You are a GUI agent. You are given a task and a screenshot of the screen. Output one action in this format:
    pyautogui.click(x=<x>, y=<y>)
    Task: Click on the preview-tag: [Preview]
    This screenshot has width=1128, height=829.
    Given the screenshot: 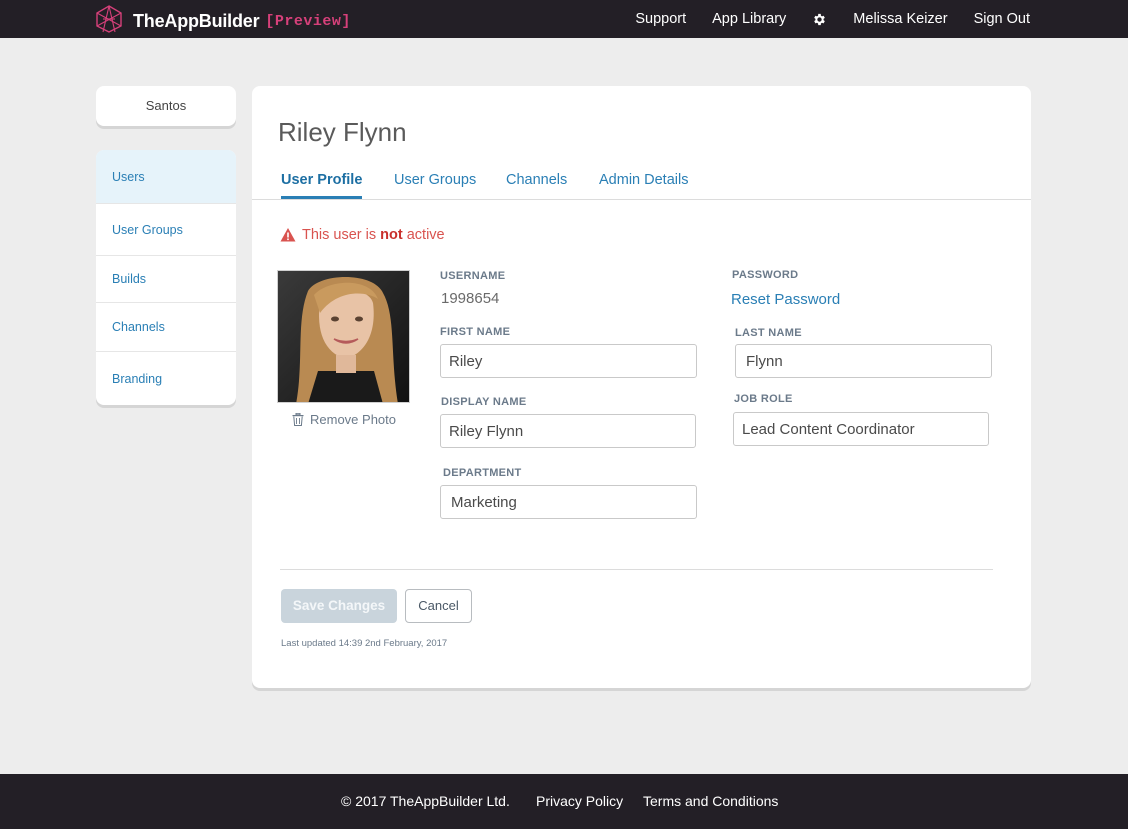 What is the action you would take?
    pyautogui.click(x=308, y=21)
    